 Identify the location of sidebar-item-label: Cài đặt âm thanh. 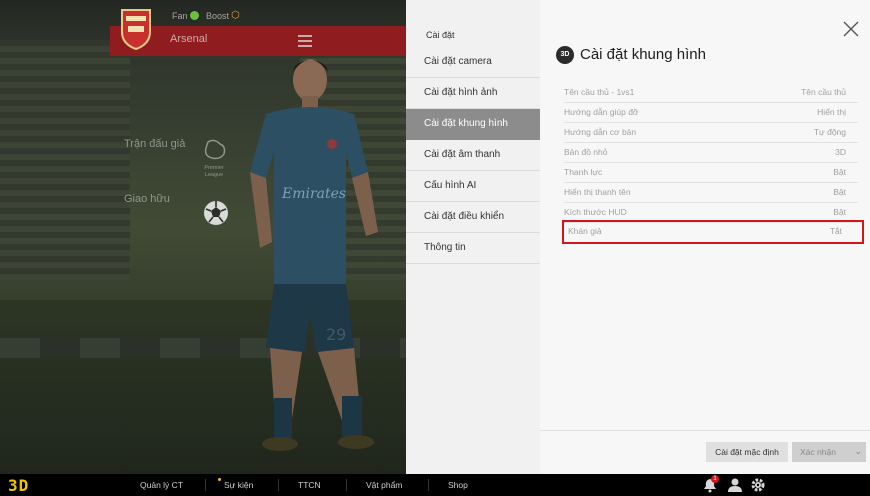
(462, 154).